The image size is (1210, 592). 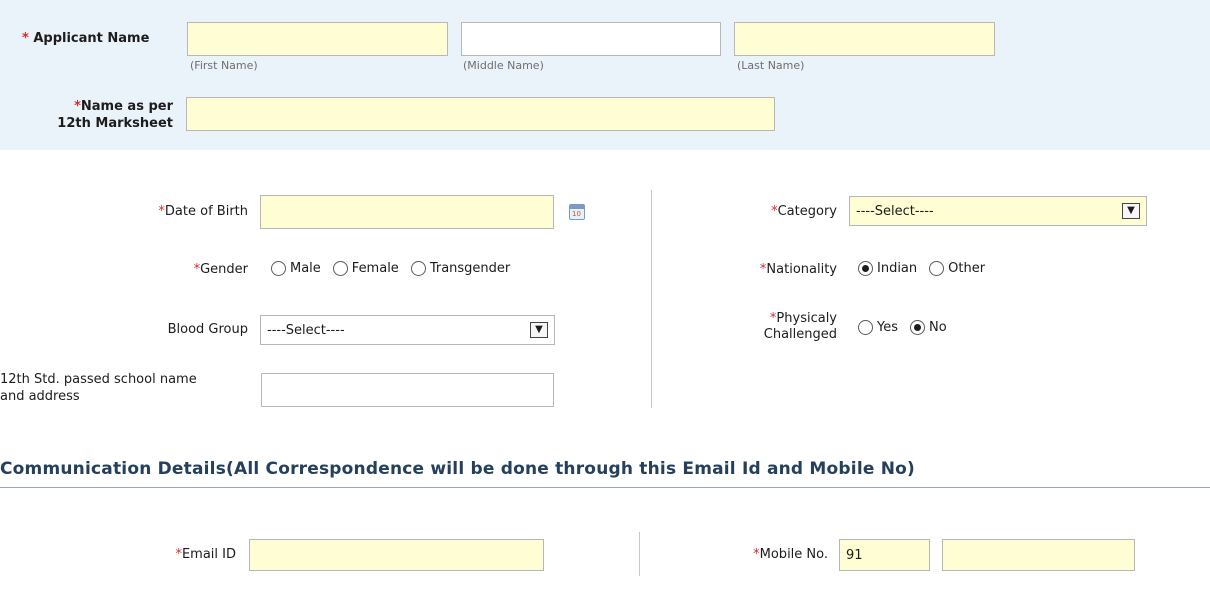 I want to click on last-name-input, so click(x=864, y=39).